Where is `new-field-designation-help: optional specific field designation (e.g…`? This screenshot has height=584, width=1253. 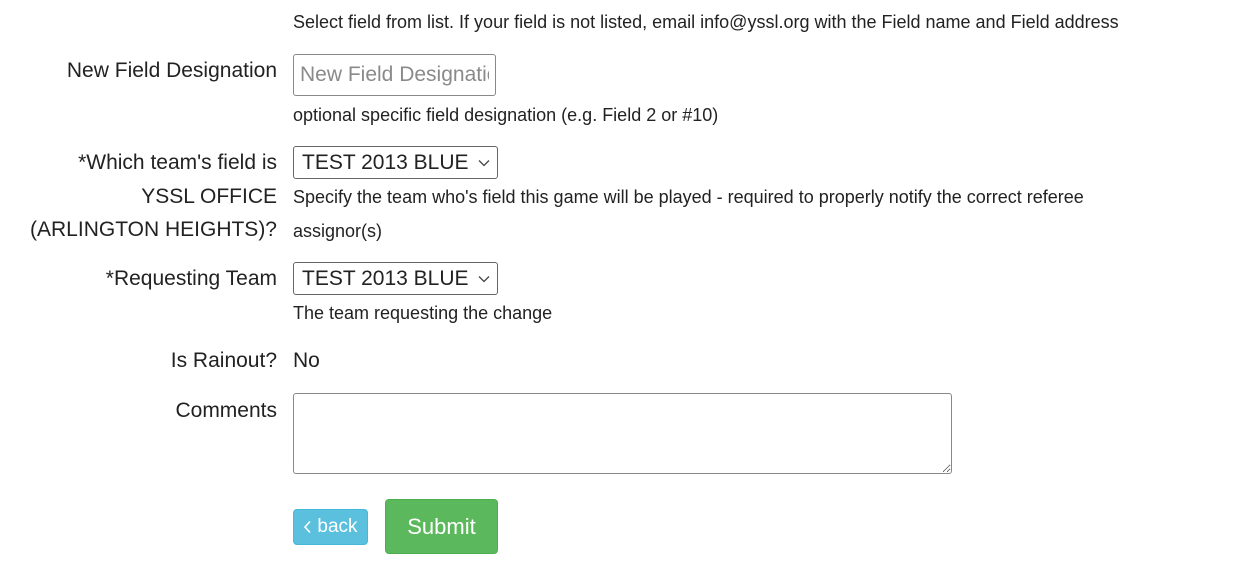
new-field-designation-help: optional specific field designation (e.g… is located at coordinates (506, 115).